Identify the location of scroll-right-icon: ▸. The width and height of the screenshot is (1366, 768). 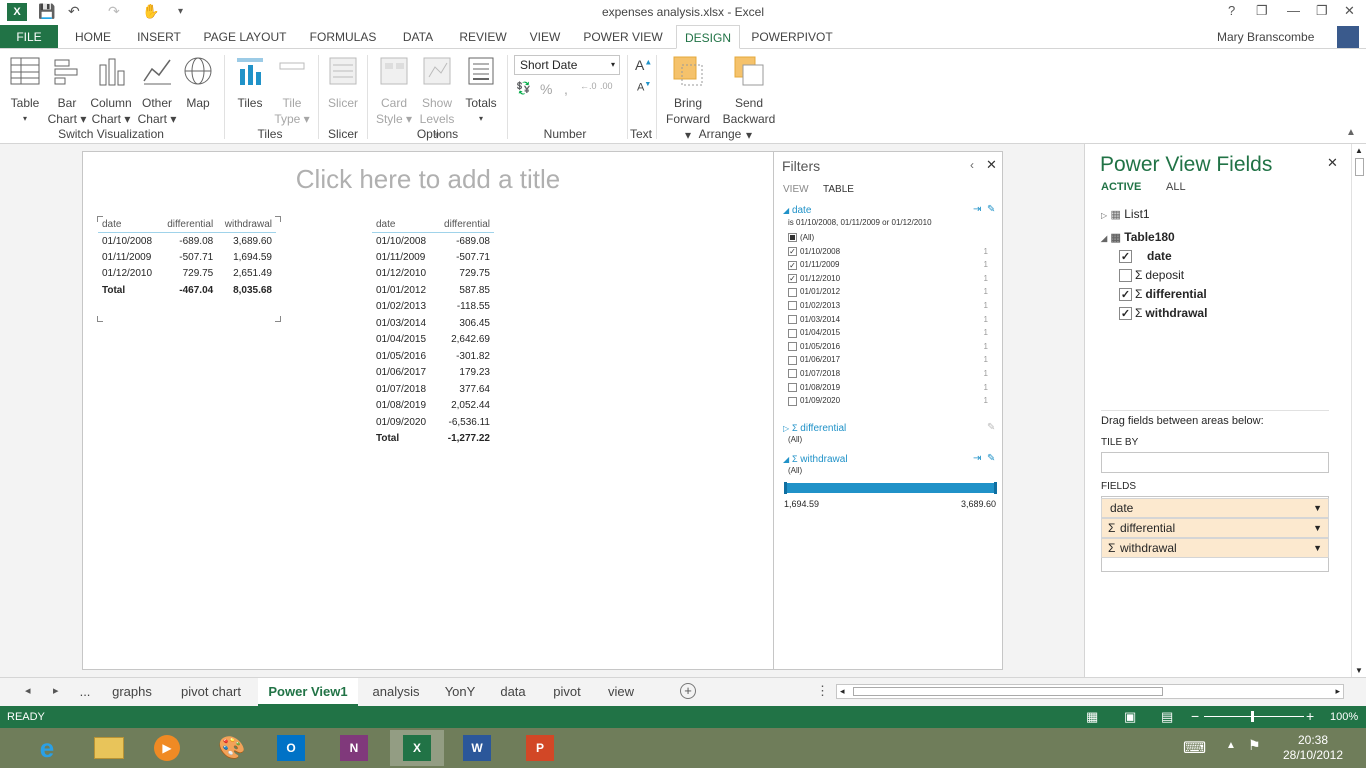
(1337, 691).